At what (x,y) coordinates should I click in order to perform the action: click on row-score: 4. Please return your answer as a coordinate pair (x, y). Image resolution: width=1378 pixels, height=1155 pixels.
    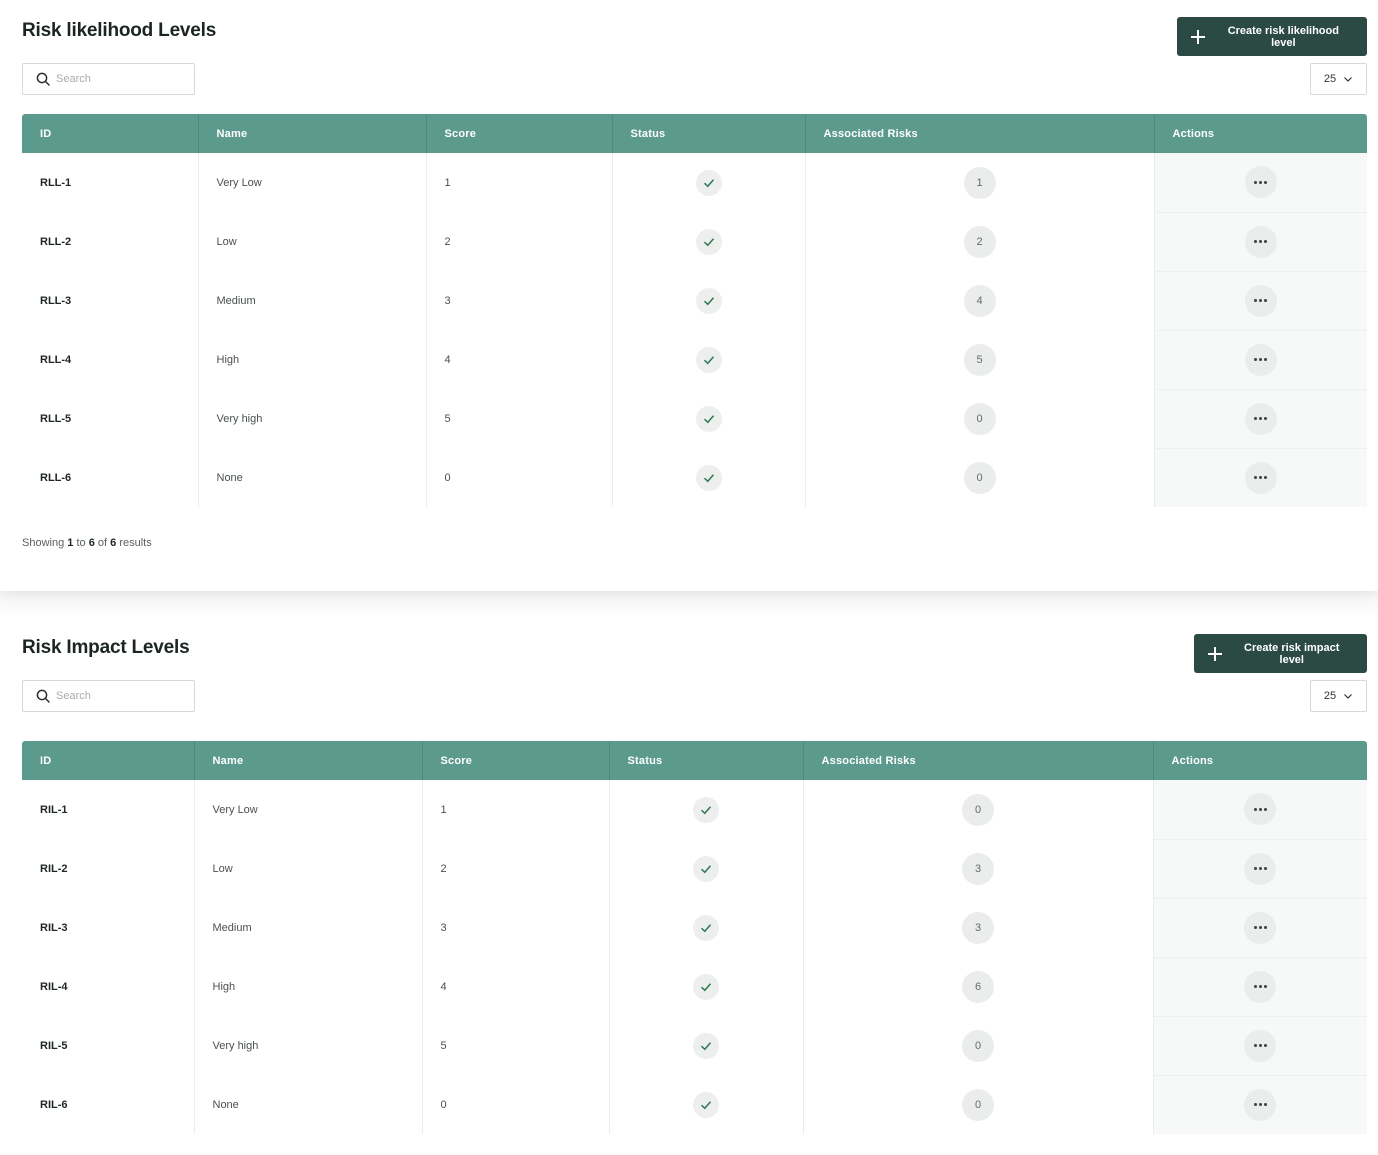
    Looking at the image, I should click on (516, 986).